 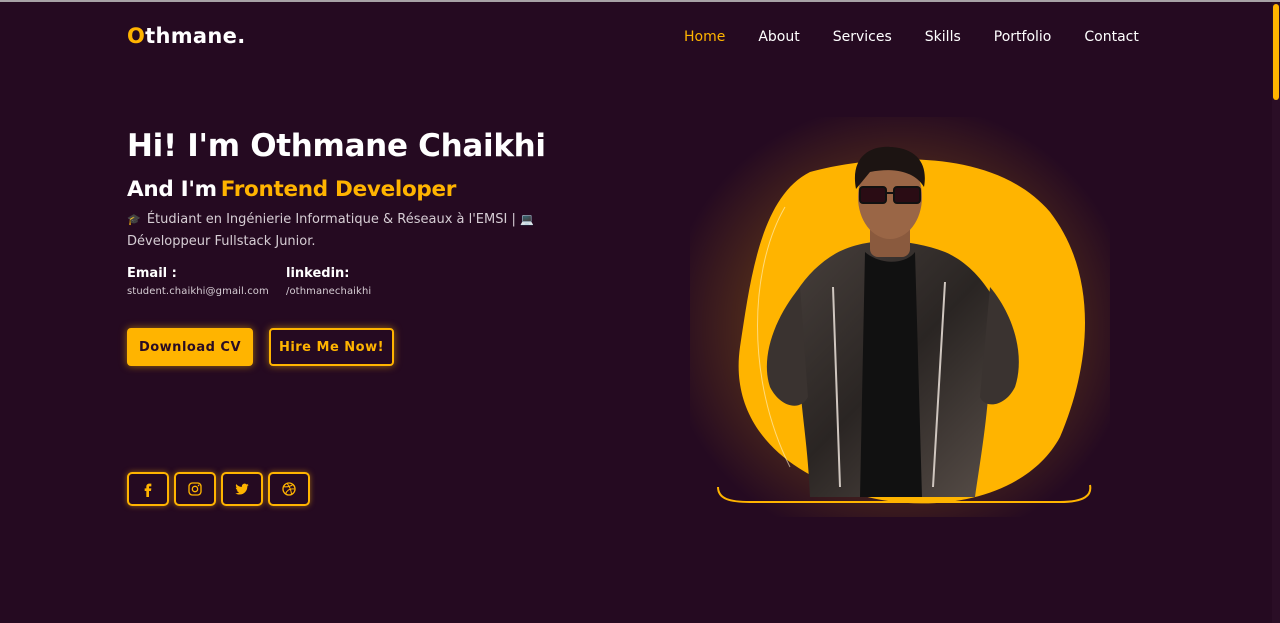 I want to click on shirt, so click(x=891, y=374).